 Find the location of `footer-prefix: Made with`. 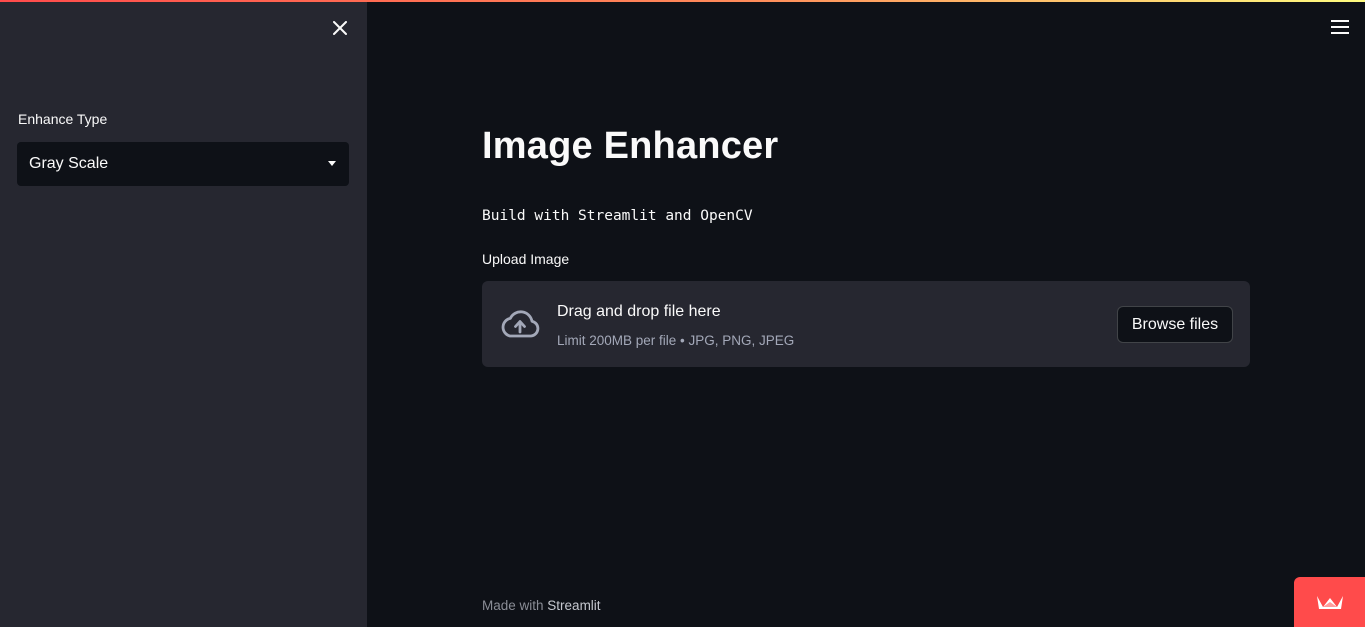

footer-prefix: Made with is located at coordinates (513, 605).